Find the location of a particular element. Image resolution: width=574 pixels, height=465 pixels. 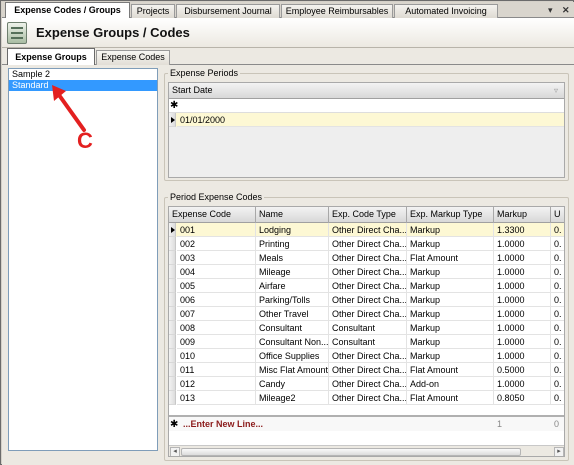

list-item: Sample 2 is located at coordinates (83, 74).